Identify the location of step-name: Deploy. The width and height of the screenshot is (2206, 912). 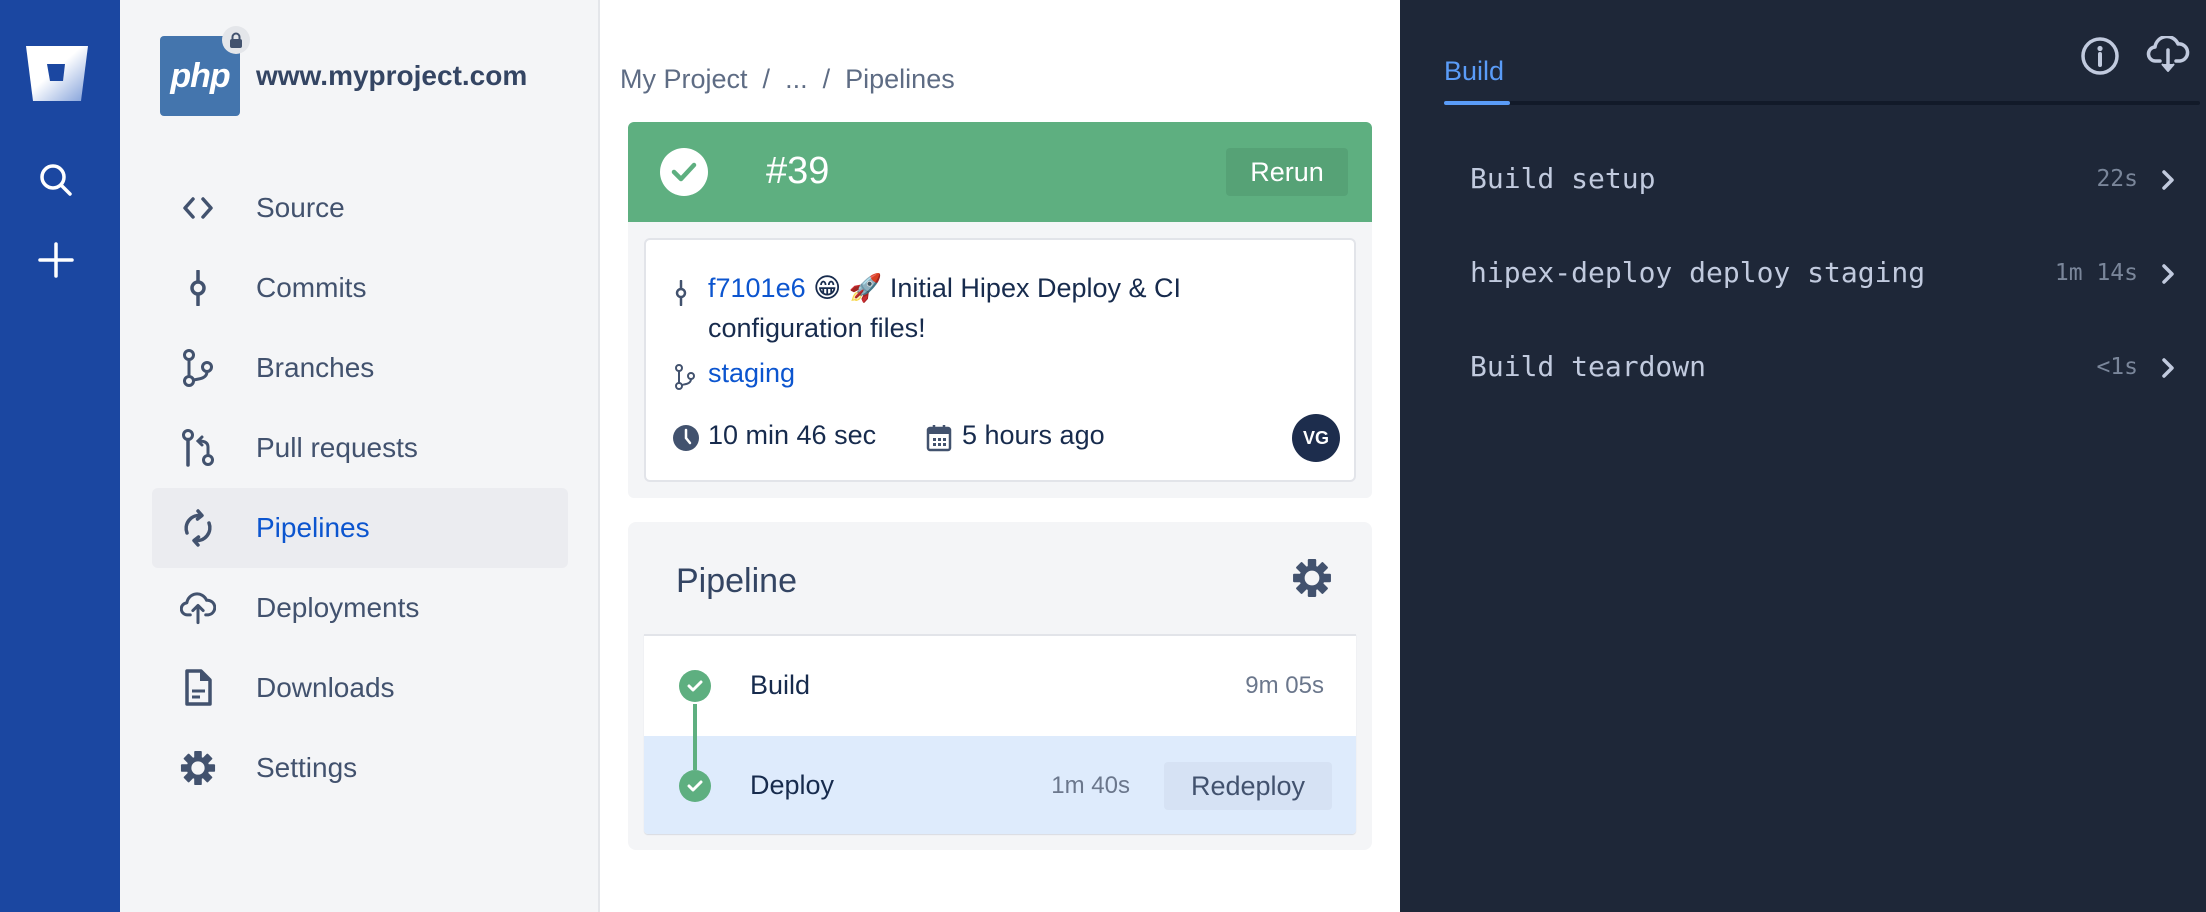
(792, 785).